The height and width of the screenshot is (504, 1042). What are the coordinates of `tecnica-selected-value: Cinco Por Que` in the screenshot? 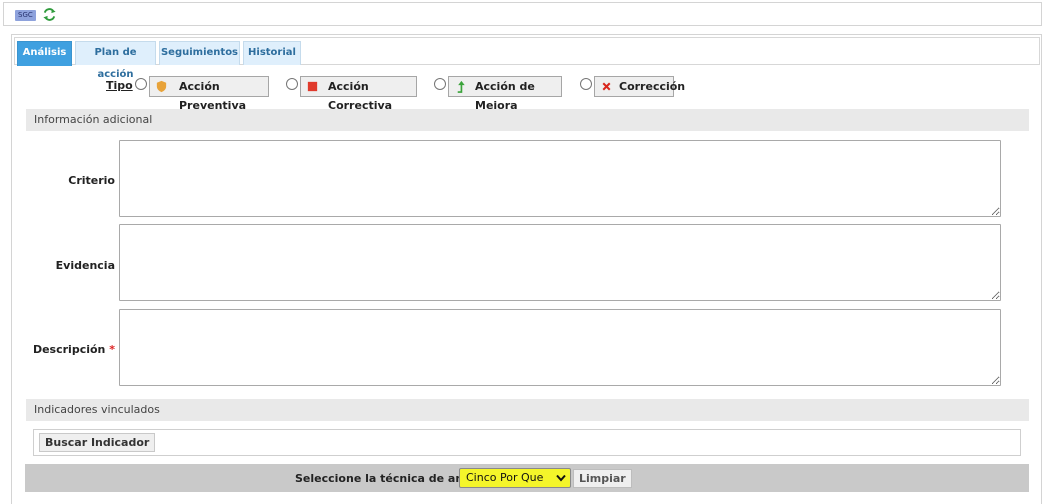 It's located at (505, 477).